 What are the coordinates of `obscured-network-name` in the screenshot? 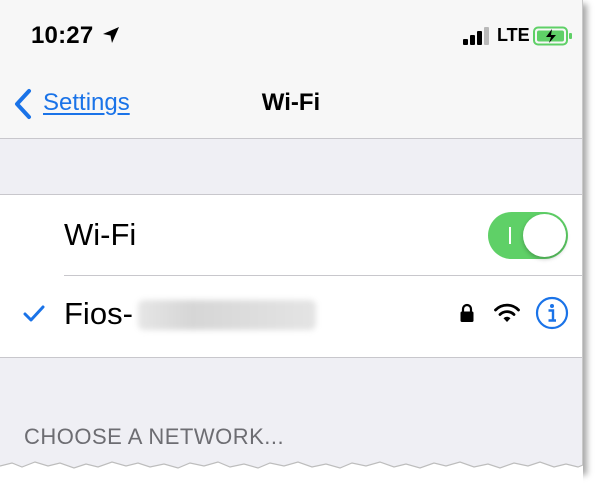 It's located at (227, 315).